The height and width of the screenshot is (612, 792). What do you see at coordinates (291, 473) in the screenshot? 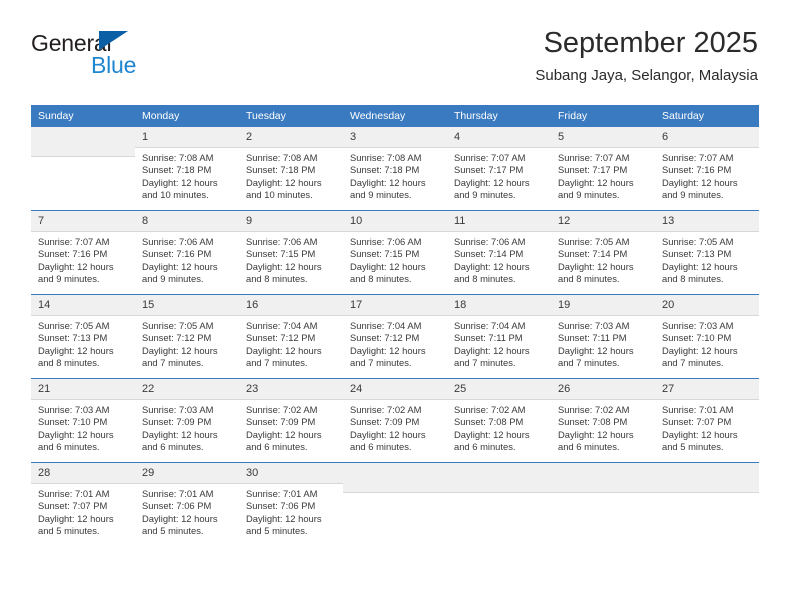
I see `day-number: 30` at bounding box center [291, 473].